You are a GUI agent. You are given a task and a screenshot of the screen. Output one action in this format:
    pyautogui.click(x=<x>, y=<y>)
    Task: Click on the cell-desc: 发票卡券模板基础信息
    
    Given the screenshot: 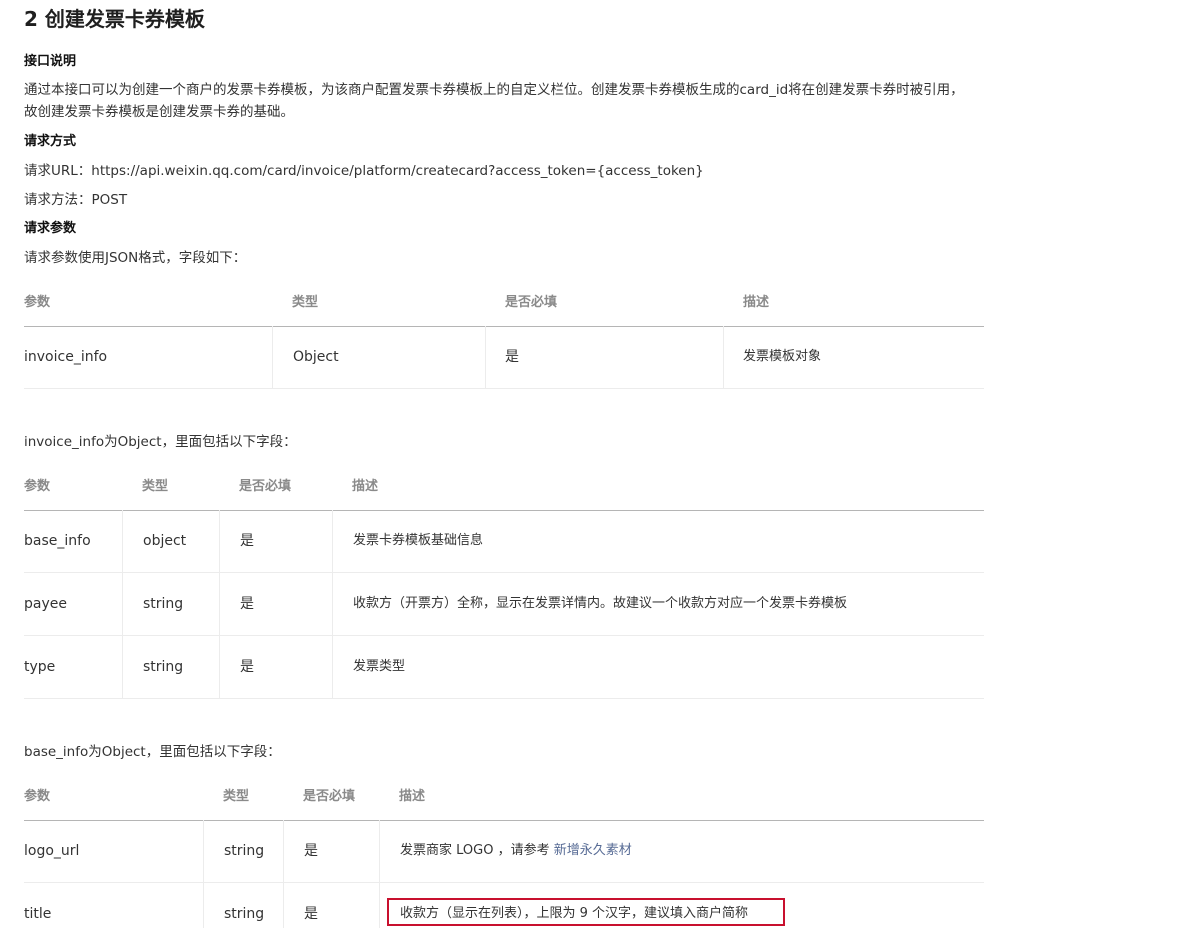 What is the action you would take?
    pyautogui.click(x=418, y=540)
    